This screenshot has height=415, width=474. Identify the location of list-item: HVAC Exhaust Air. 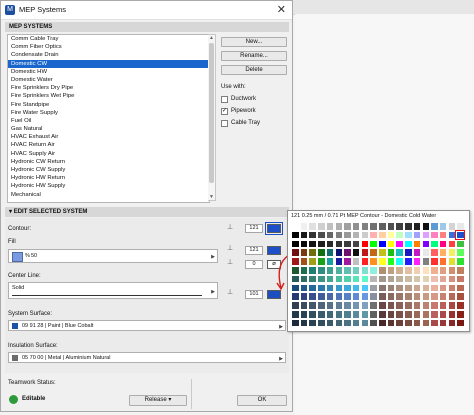
(108, 137).